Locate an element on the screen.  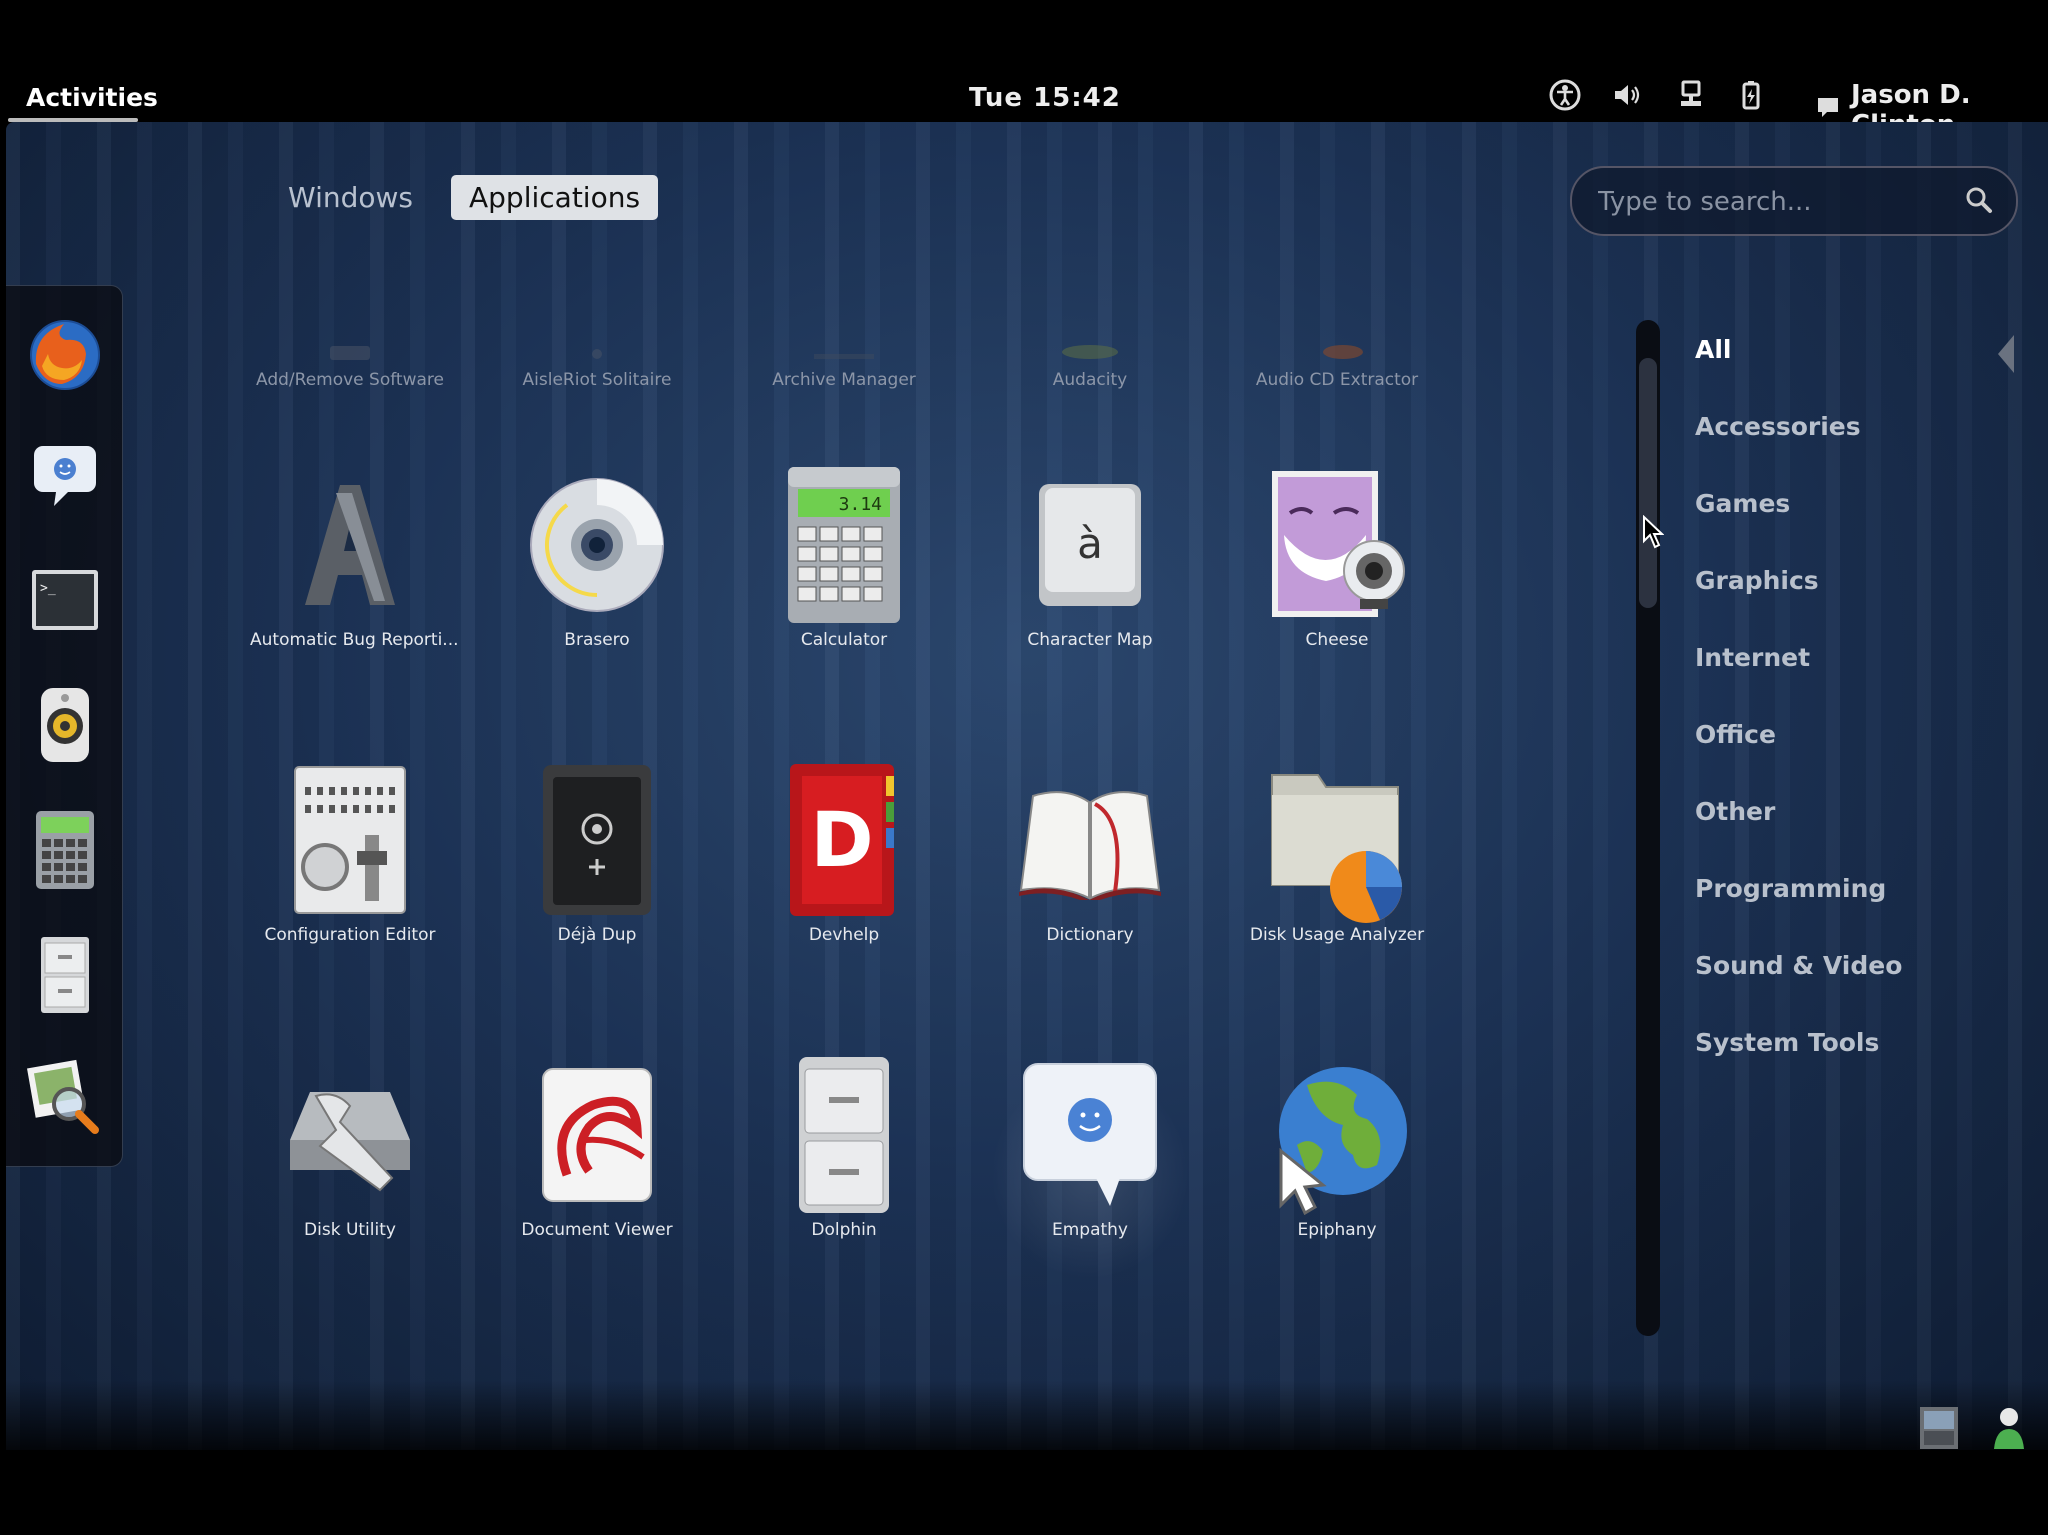
cards-icon is located at coordinates (597, 330).